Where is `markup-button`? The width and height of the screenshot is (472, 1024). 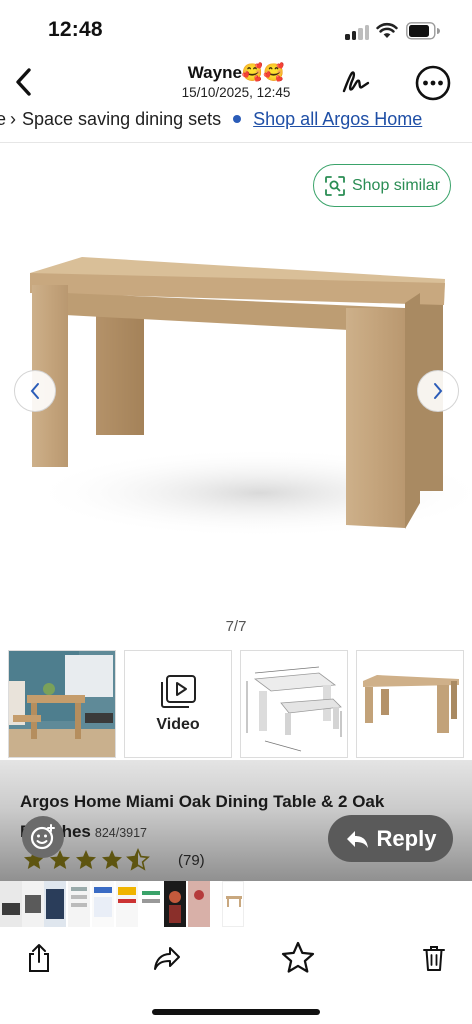
markup-button is located at coordinates (356, 82).